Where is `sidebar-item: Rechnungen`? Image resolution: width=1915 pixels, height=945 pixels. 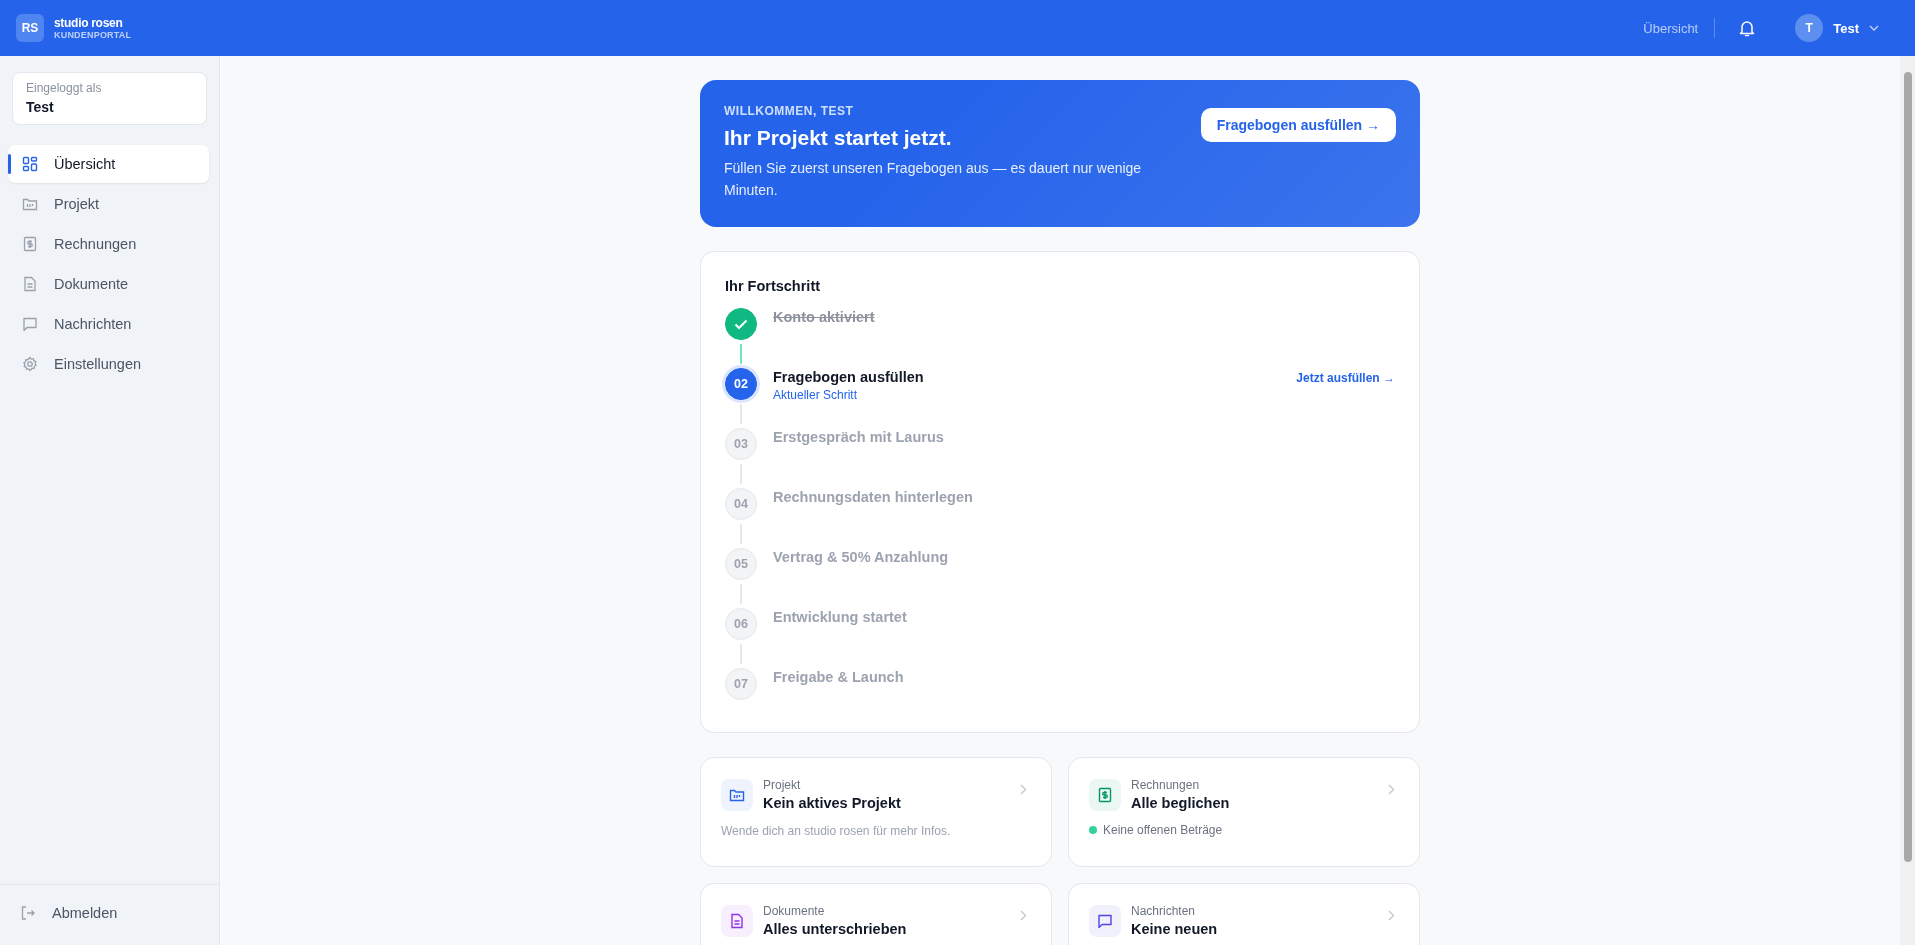 sidebar-item: Rechnungen is located at coordinates (108, 244).